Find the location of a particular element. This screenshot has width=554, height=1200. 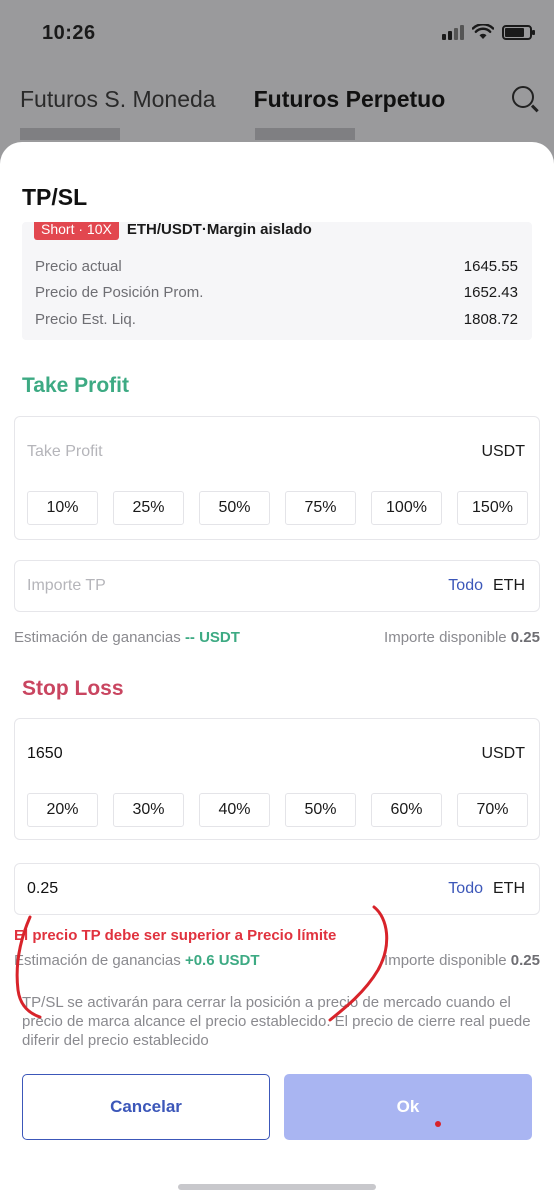

status-icons is located at coordinates (488, 32).